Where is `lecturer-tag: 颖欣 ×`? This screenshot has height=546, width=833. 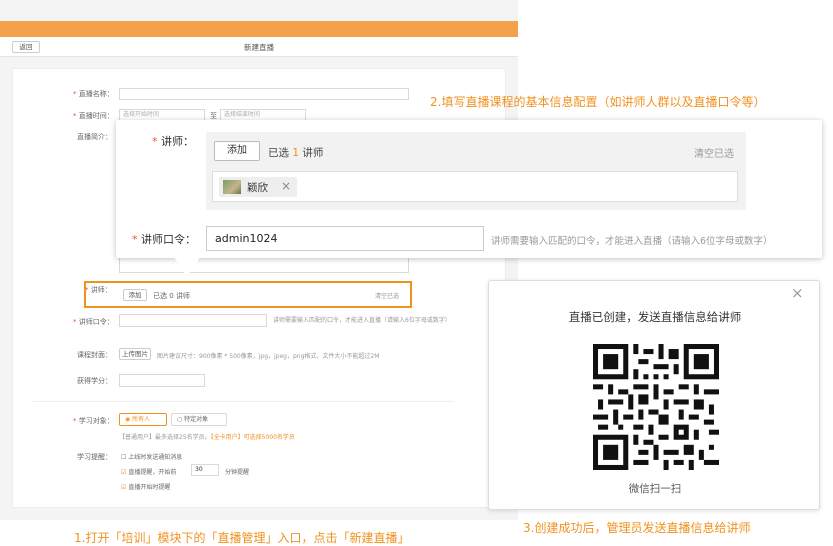 lecturer-tag: 颖欣 × is located at coordinates (258, 187).